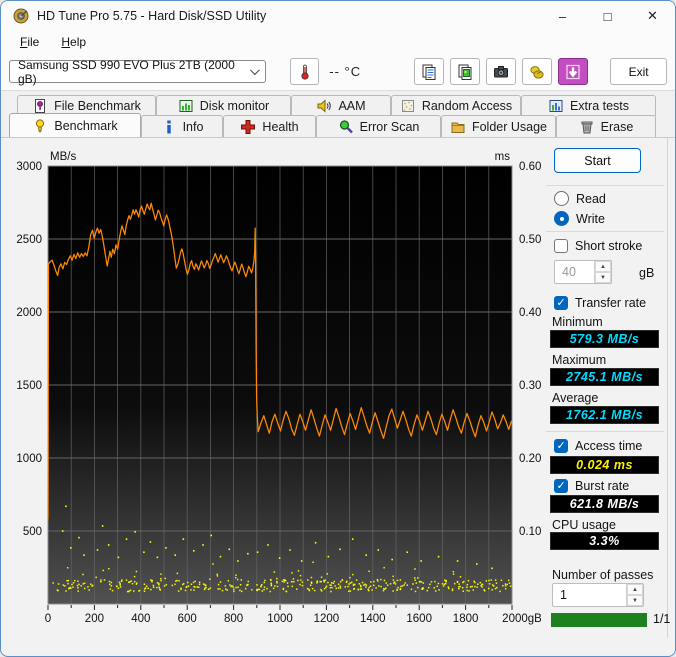  Describe the element at coordinates (187, 619) in the screenshot. I see `svg-text: 600` at that location.